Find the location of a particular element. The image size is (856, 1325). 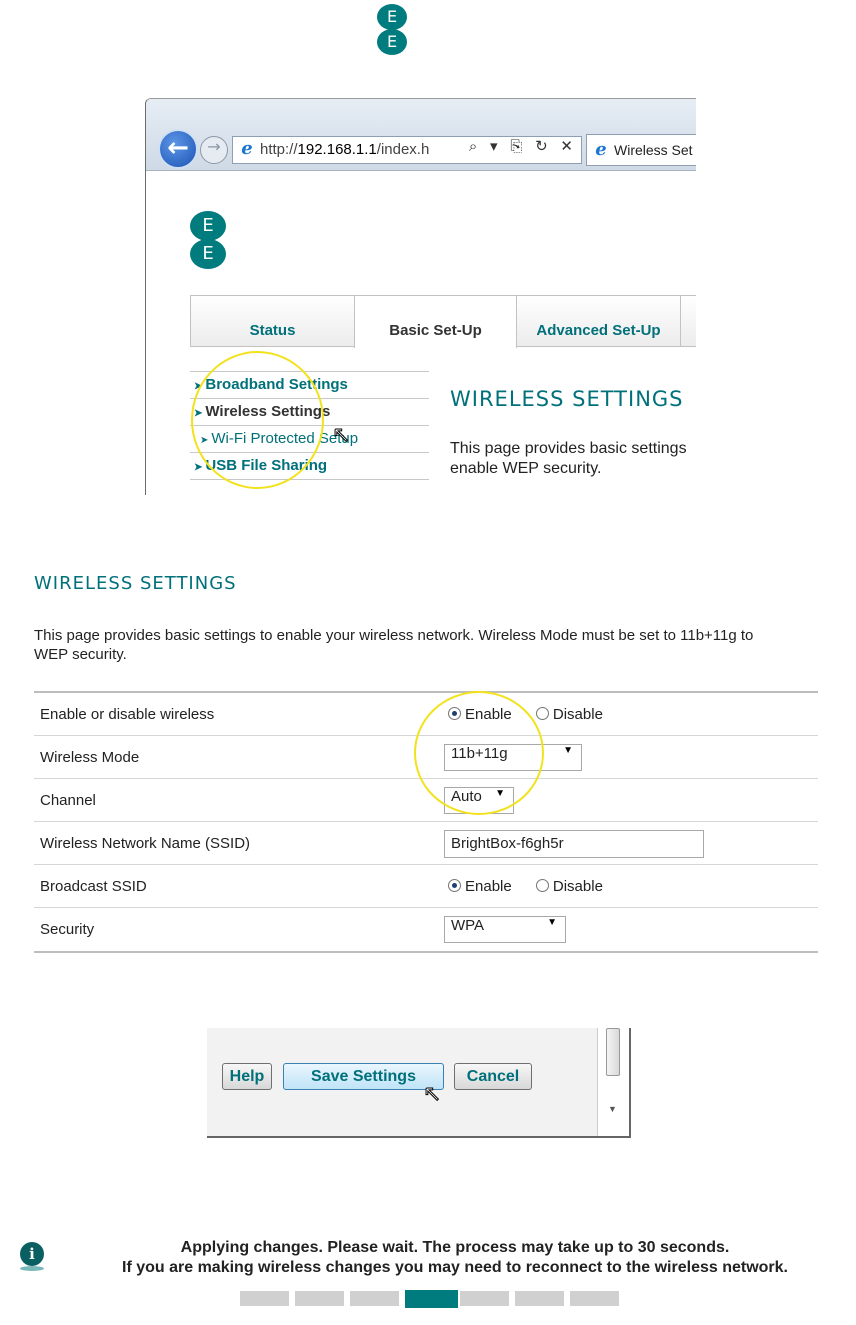

back-arrow-icon: ← is located at coordinates (178, 149).